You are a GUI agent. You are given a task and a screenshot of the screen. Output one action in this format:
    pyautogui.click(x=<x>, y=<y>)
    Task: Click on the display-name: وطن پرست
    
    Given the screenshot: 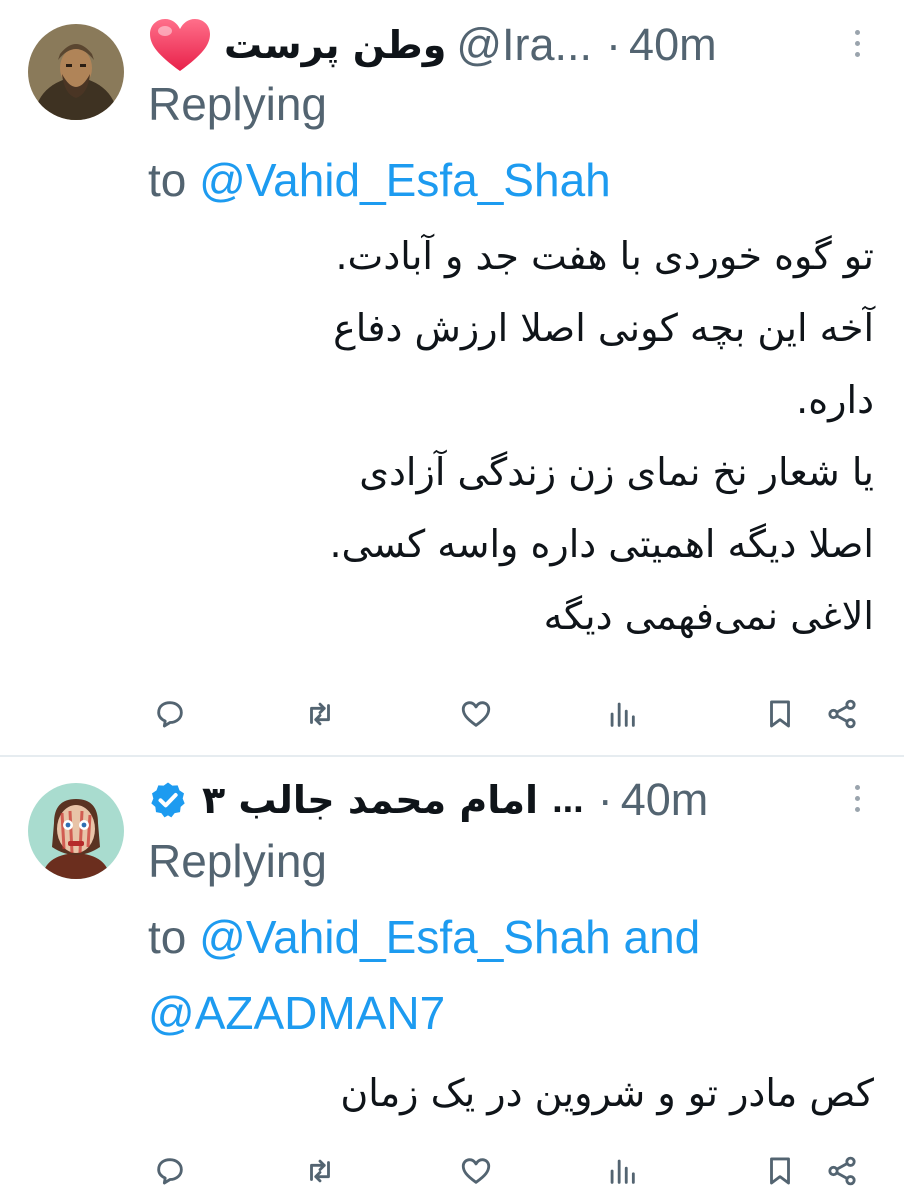 What is the action you would take?
    pyautogui.click(x=335, y=45)
    